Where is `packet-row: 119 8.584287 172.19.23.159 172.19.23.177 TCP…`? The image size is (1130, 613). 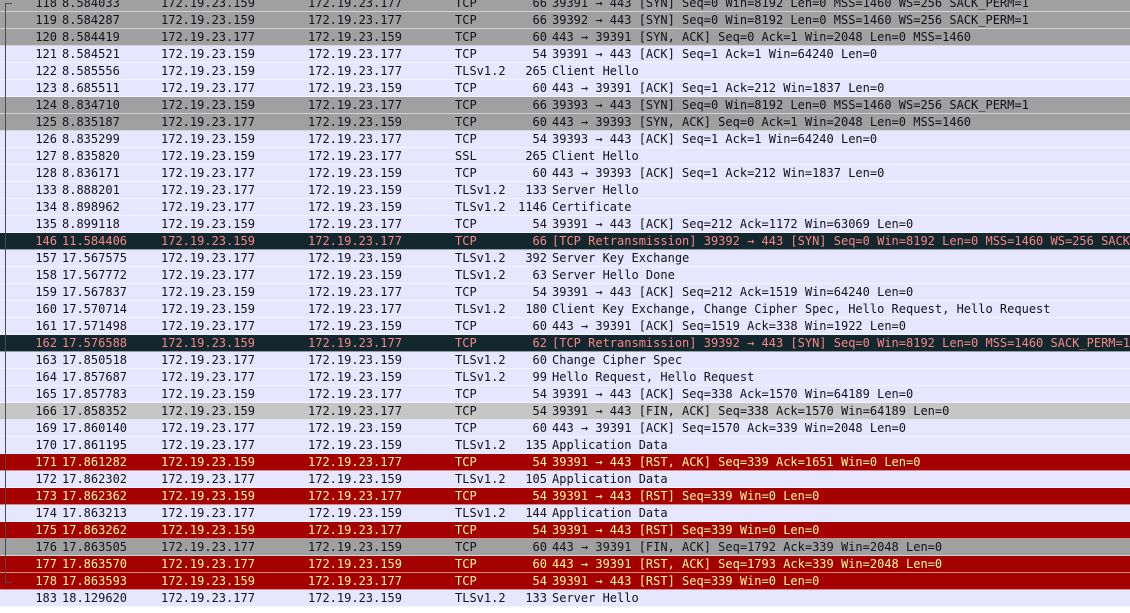
packet-row: 119 8.584287 172.19.23.159 172.19.23.177 TCP… is located at coordinates (565, 20).